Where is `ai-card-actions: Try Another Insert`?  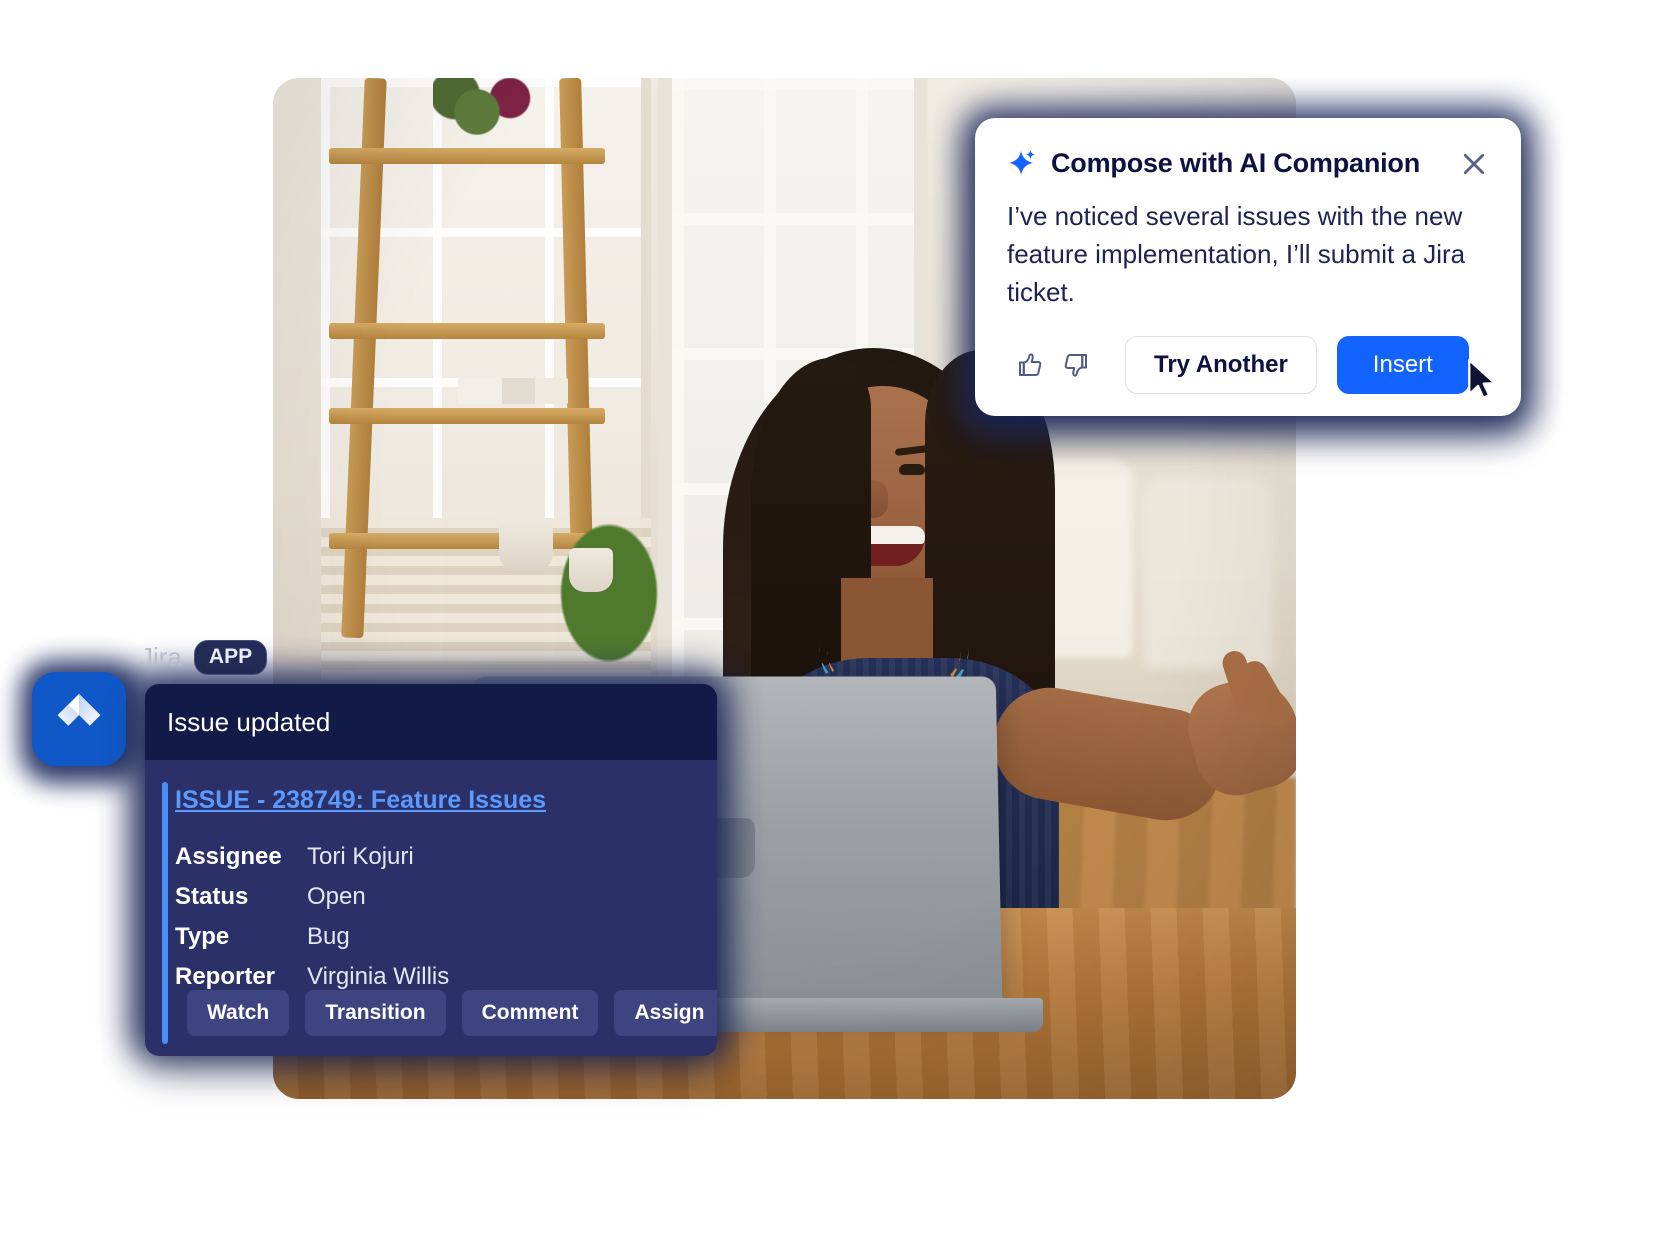
ai-card-actions: Try Another Insert is located at coordinates (1238, 365).